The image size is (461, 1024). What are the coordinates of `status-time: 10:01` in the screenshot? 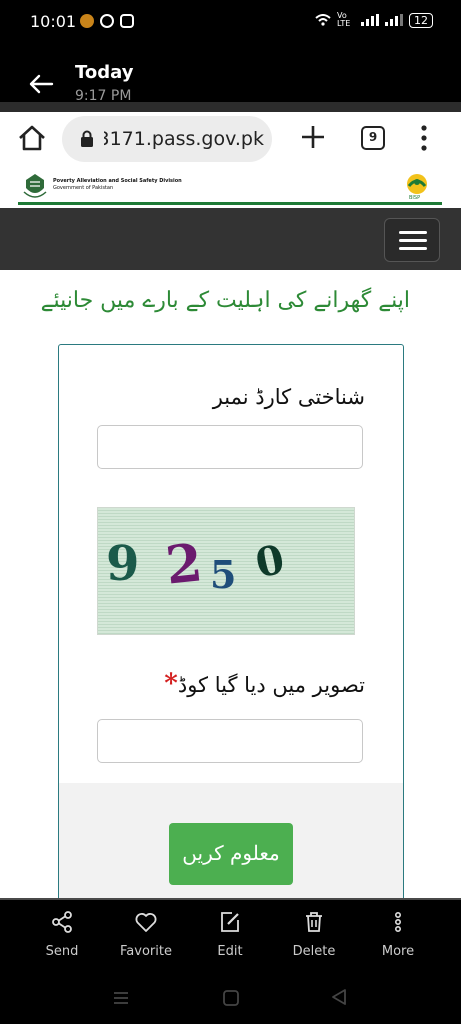 It's located at (53, 21).